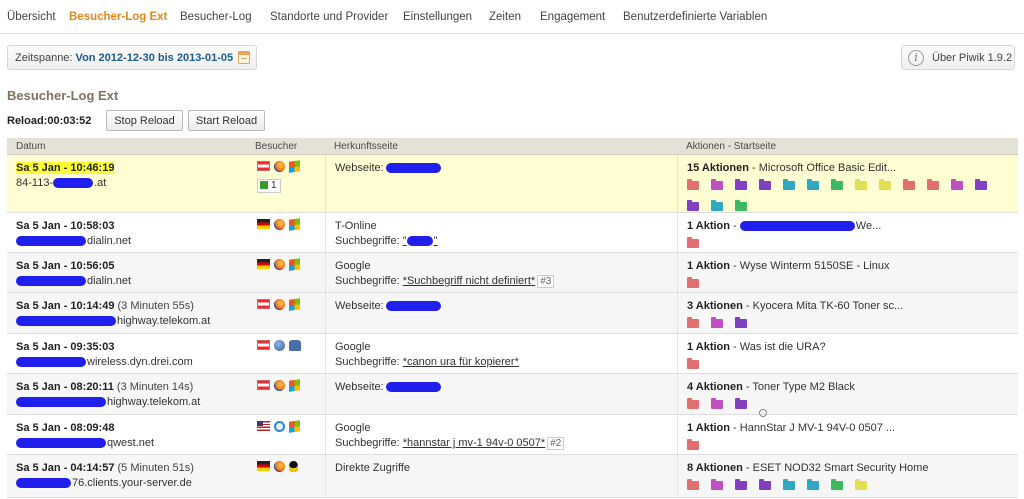 The height and width of the screenshot is (499, 1024). What do you see at coordinates (128, 434) in the screenshot?
I see `cell-datum: Sa 5 Jan - 08:09:48 qwest.net` at bounding box center [128, 434].